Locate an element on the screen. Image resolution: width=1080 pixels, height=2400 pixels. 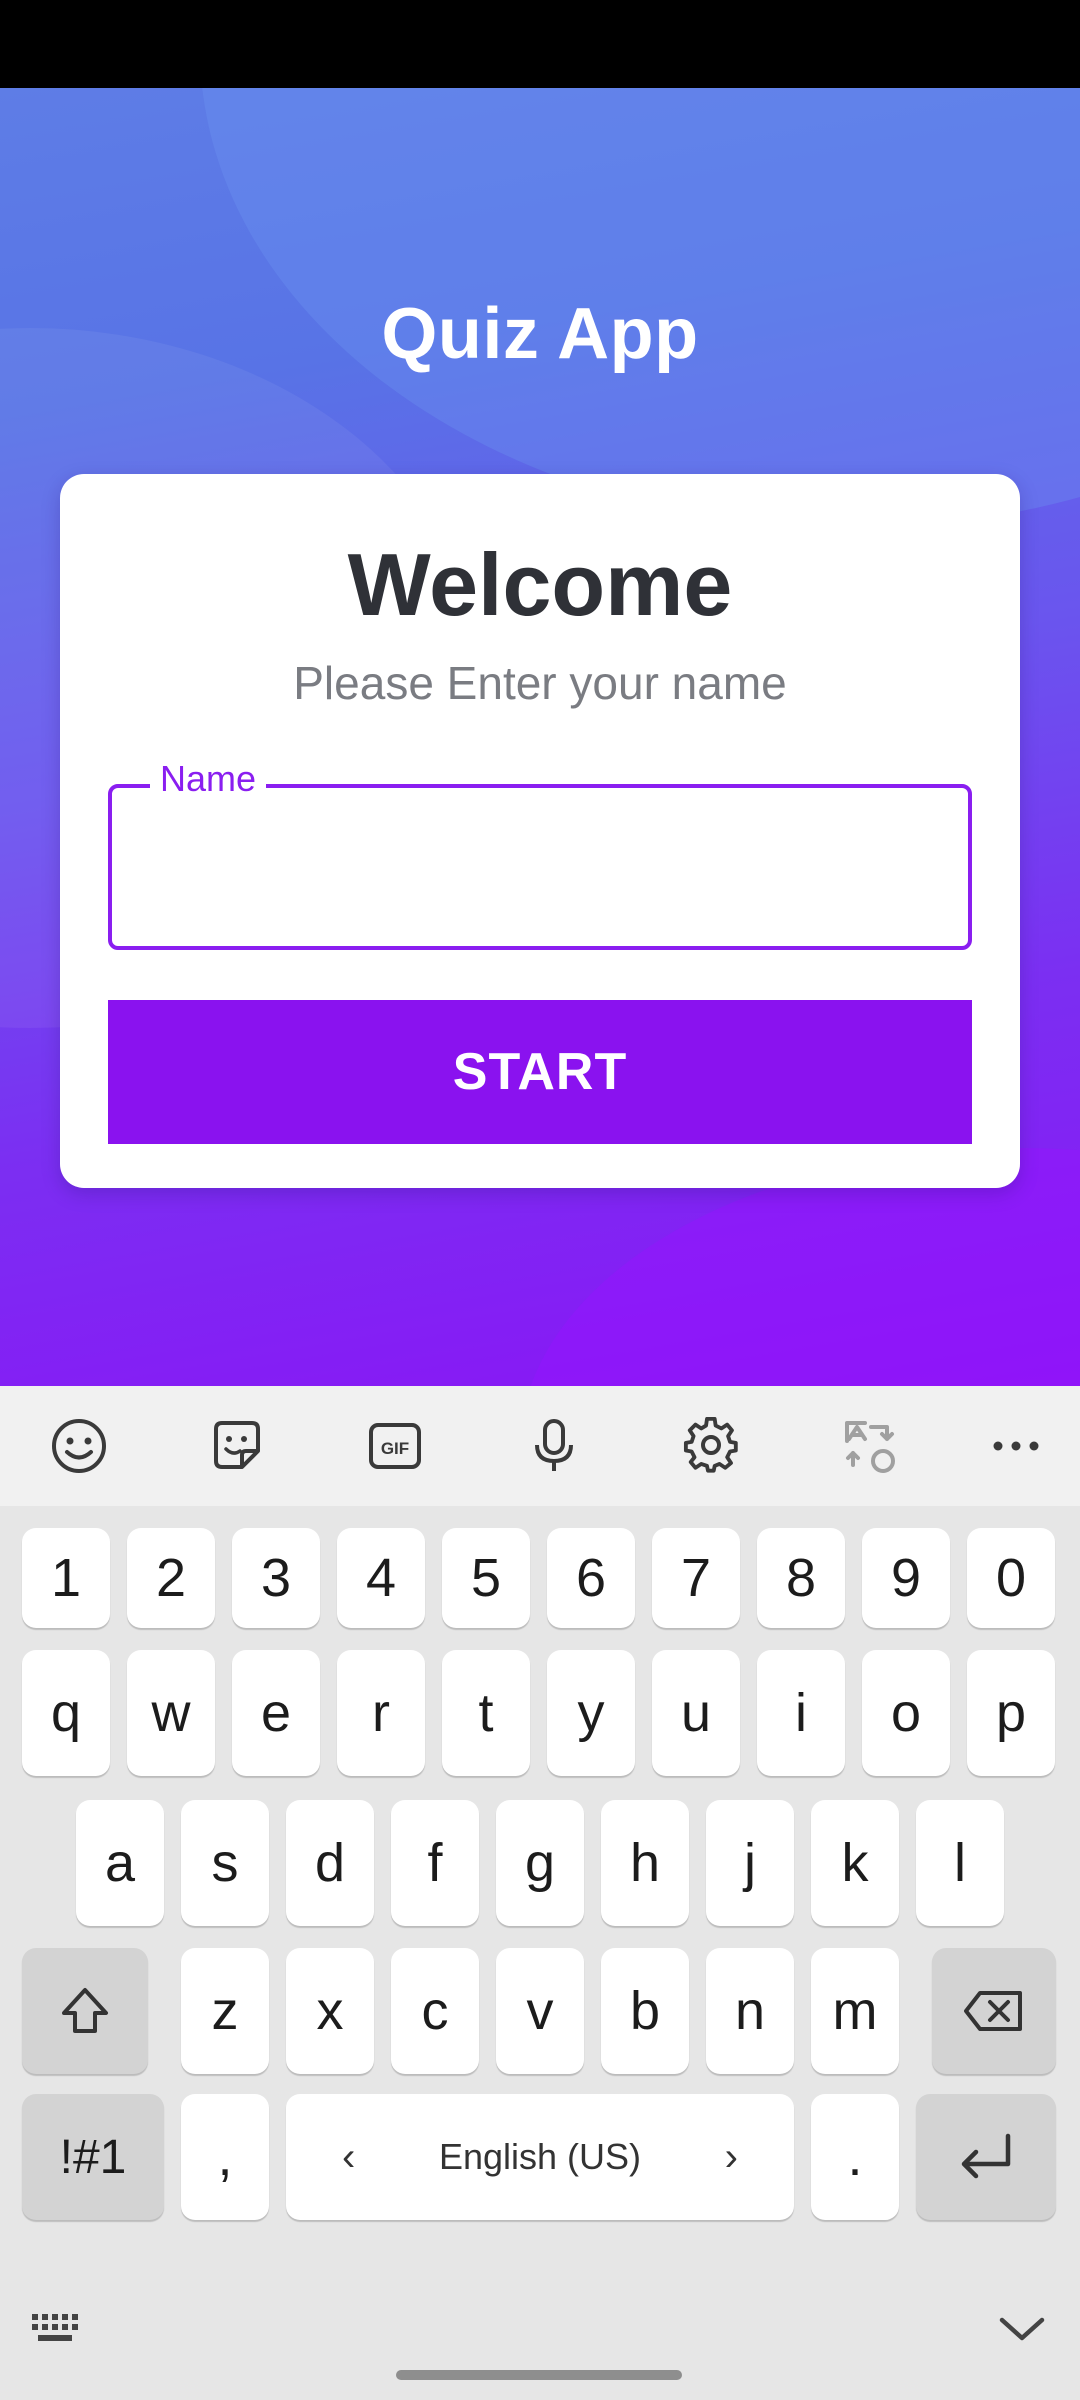
key-u: u is located at coordinates (696, 1713).